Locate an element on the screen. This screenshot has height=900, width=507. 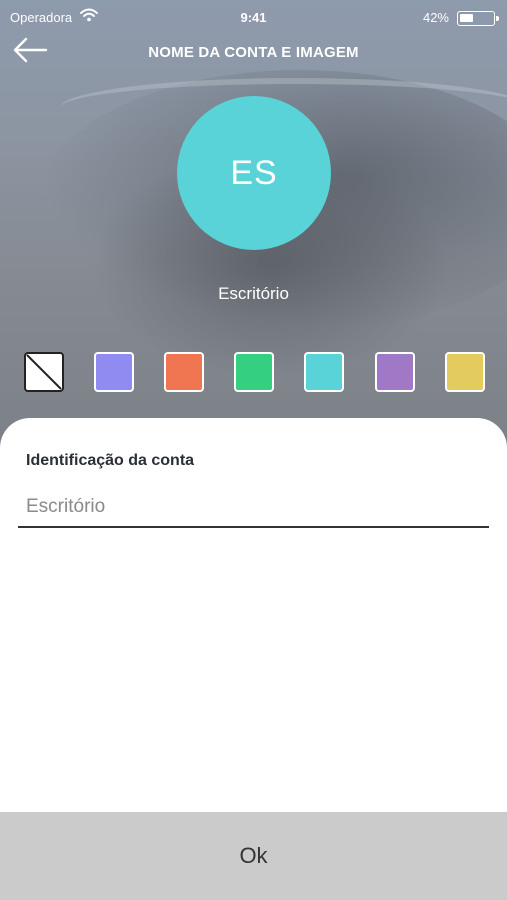
swatch-none is located at coordinates (44, 372).